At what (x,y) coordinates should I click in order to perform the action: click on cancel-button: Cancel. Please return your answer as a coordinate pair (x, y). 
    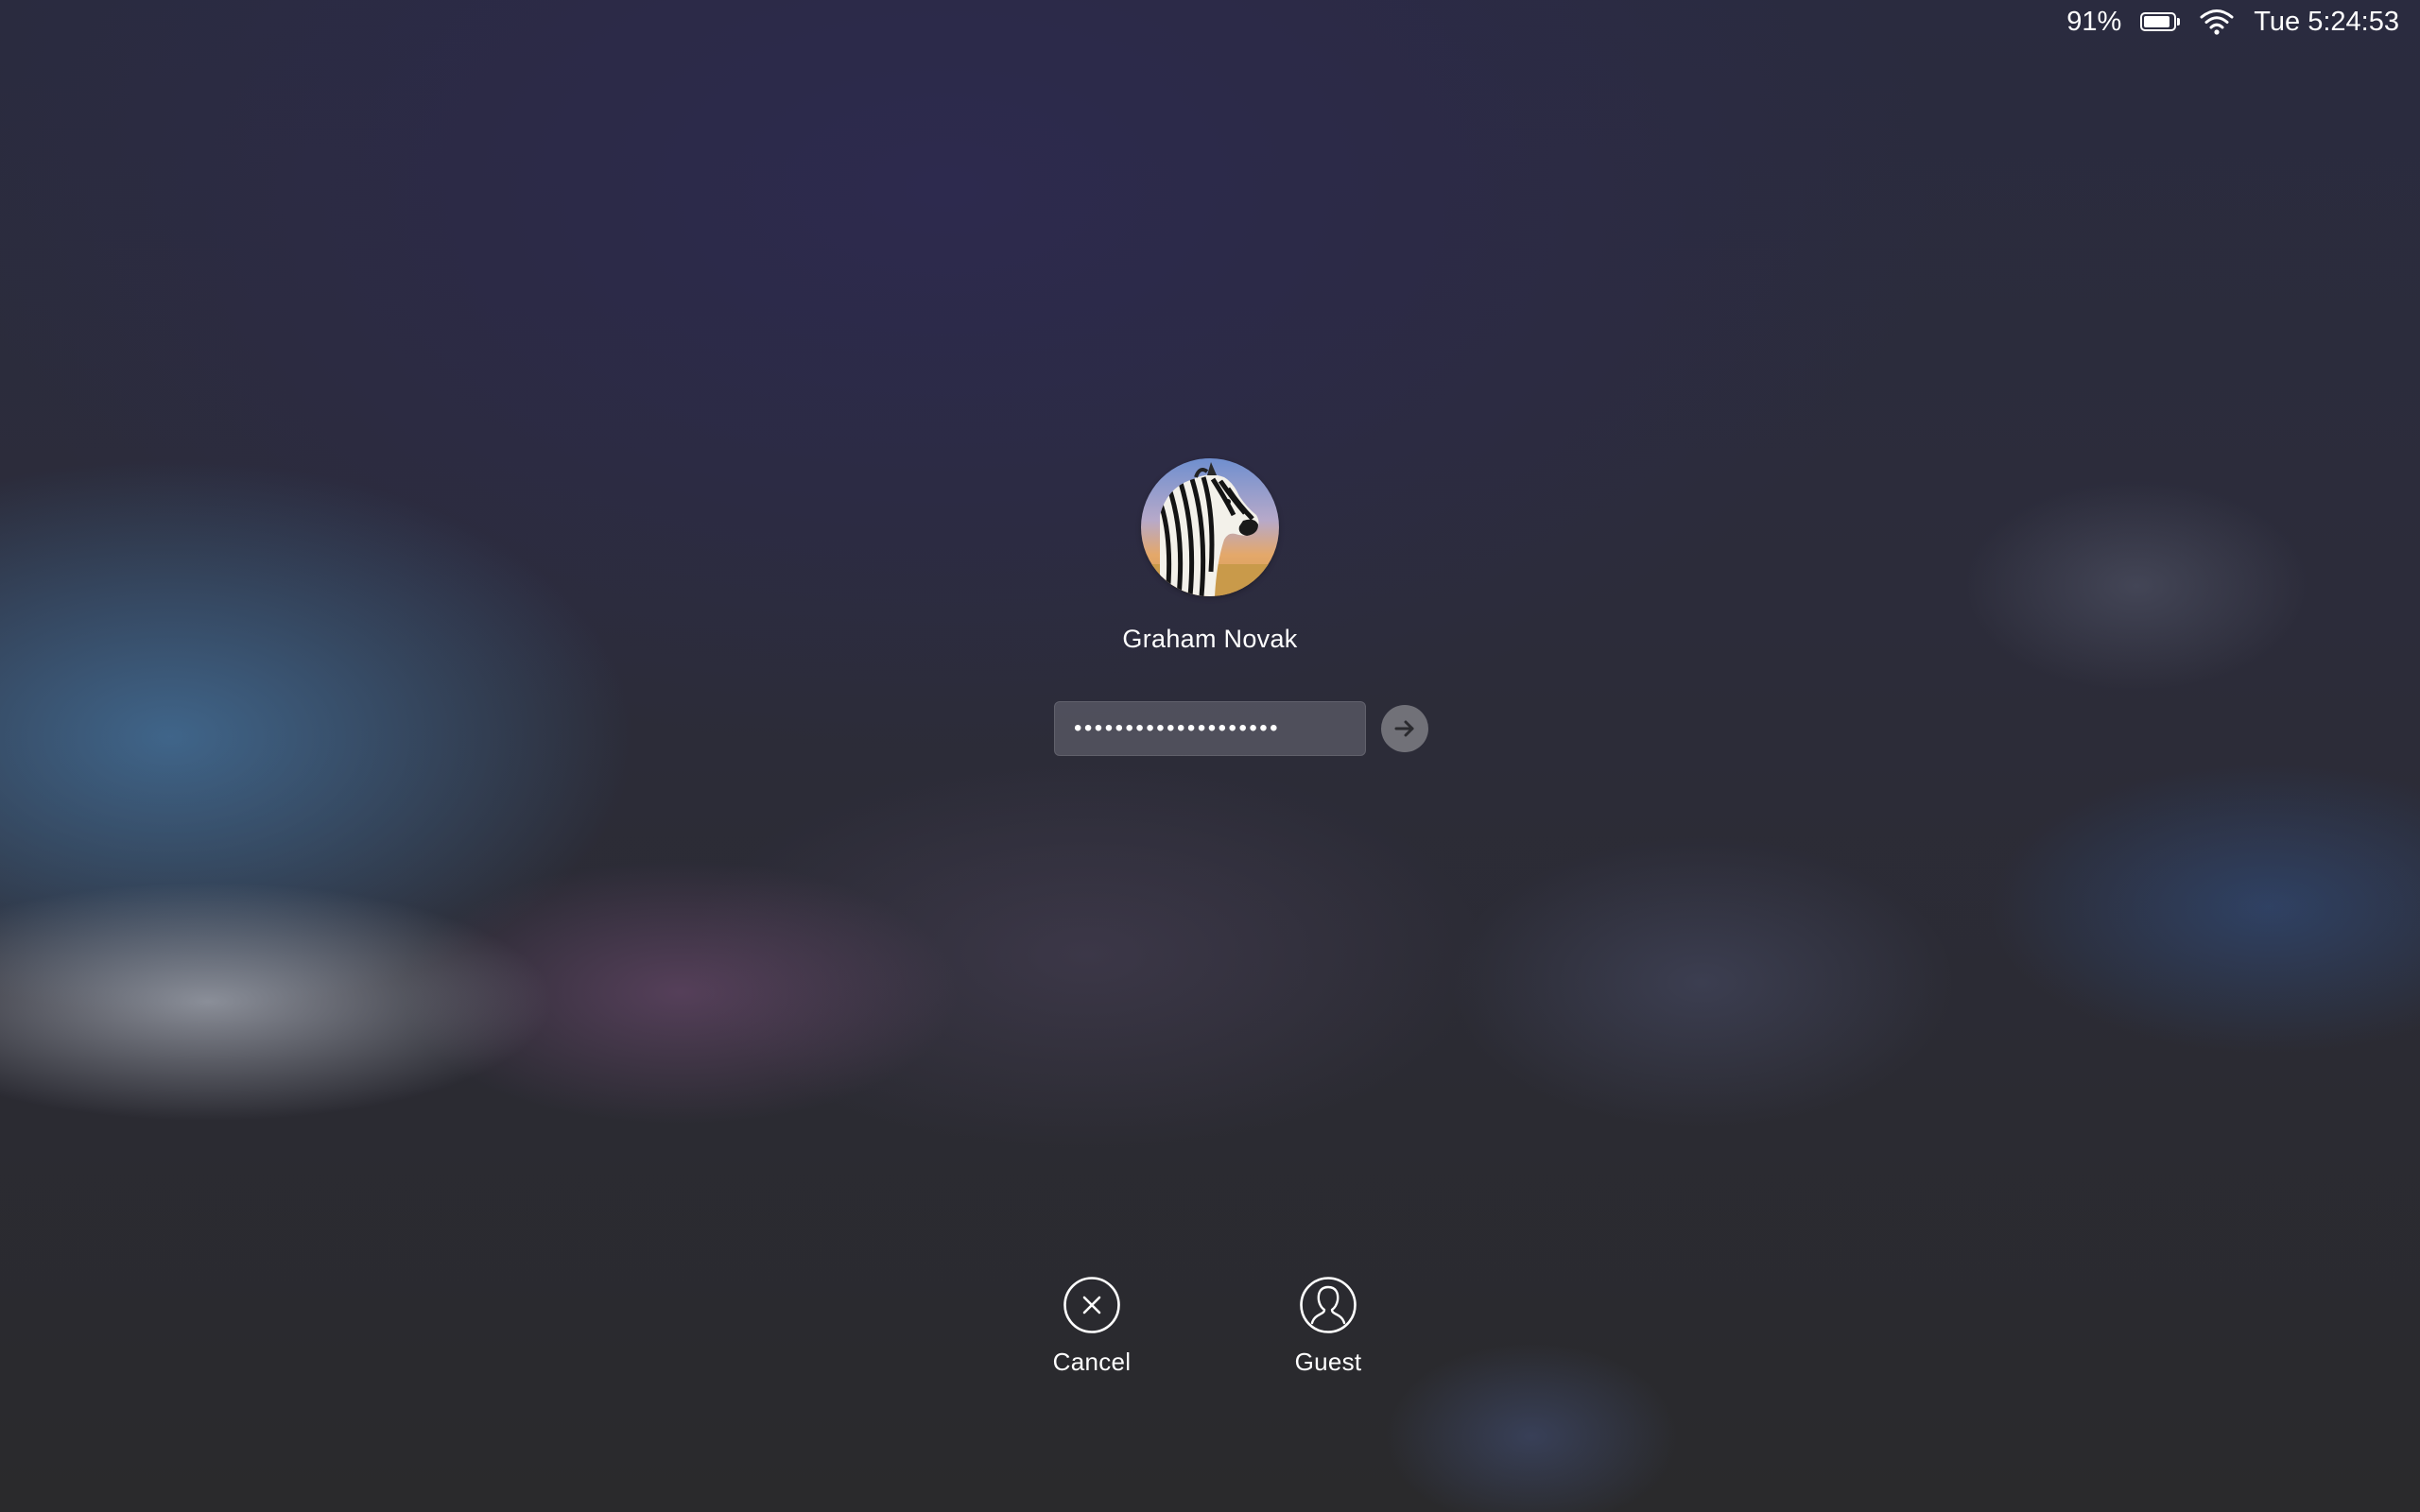
    Looking at the image, I should click on (1092, 1326).